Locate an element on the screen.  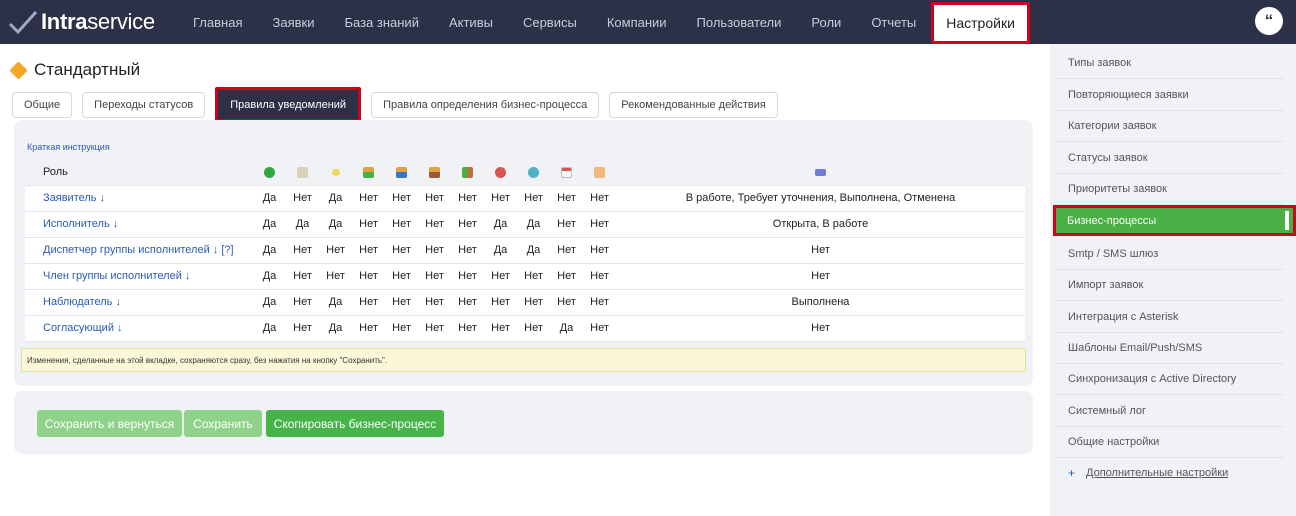
nav-item-companies: Компании is located at coordinates (637, 22).